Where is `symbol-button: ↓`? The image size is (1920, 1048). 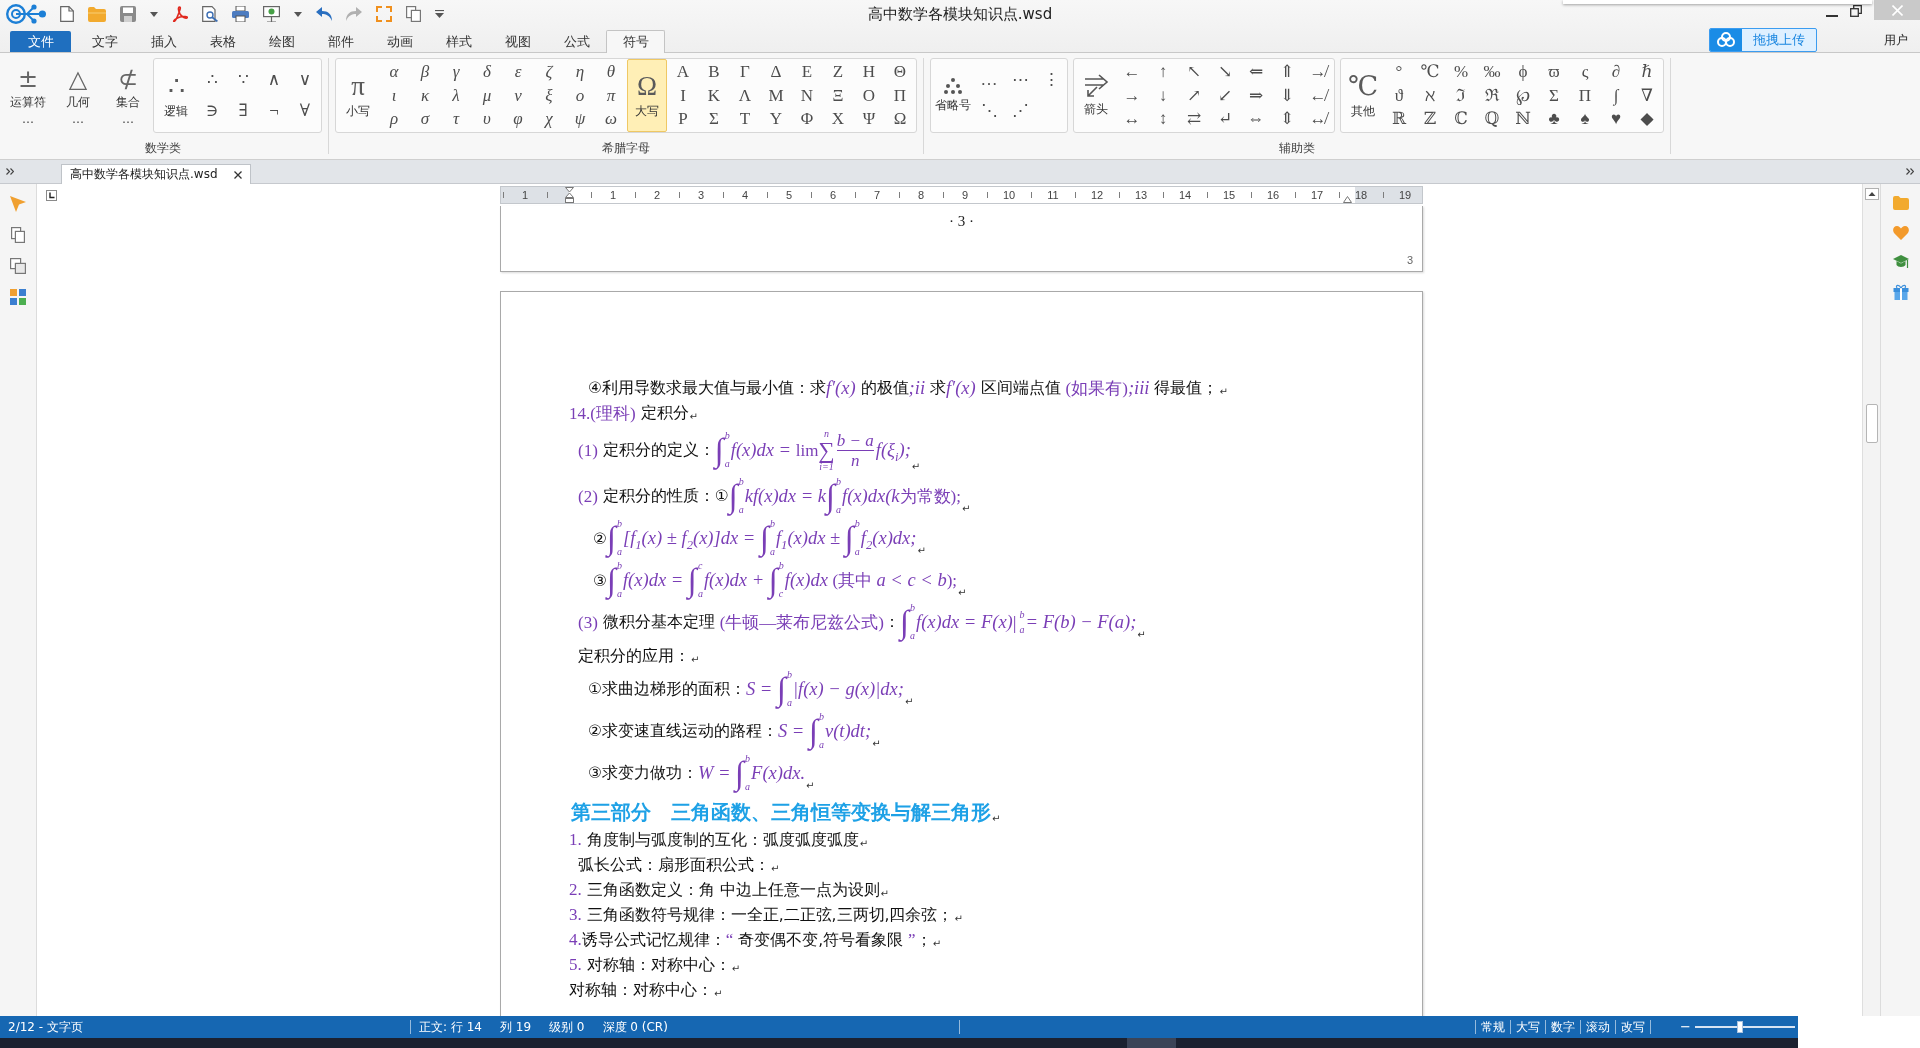 symbol-button: ↓ is located at coordinates (1163, 95).